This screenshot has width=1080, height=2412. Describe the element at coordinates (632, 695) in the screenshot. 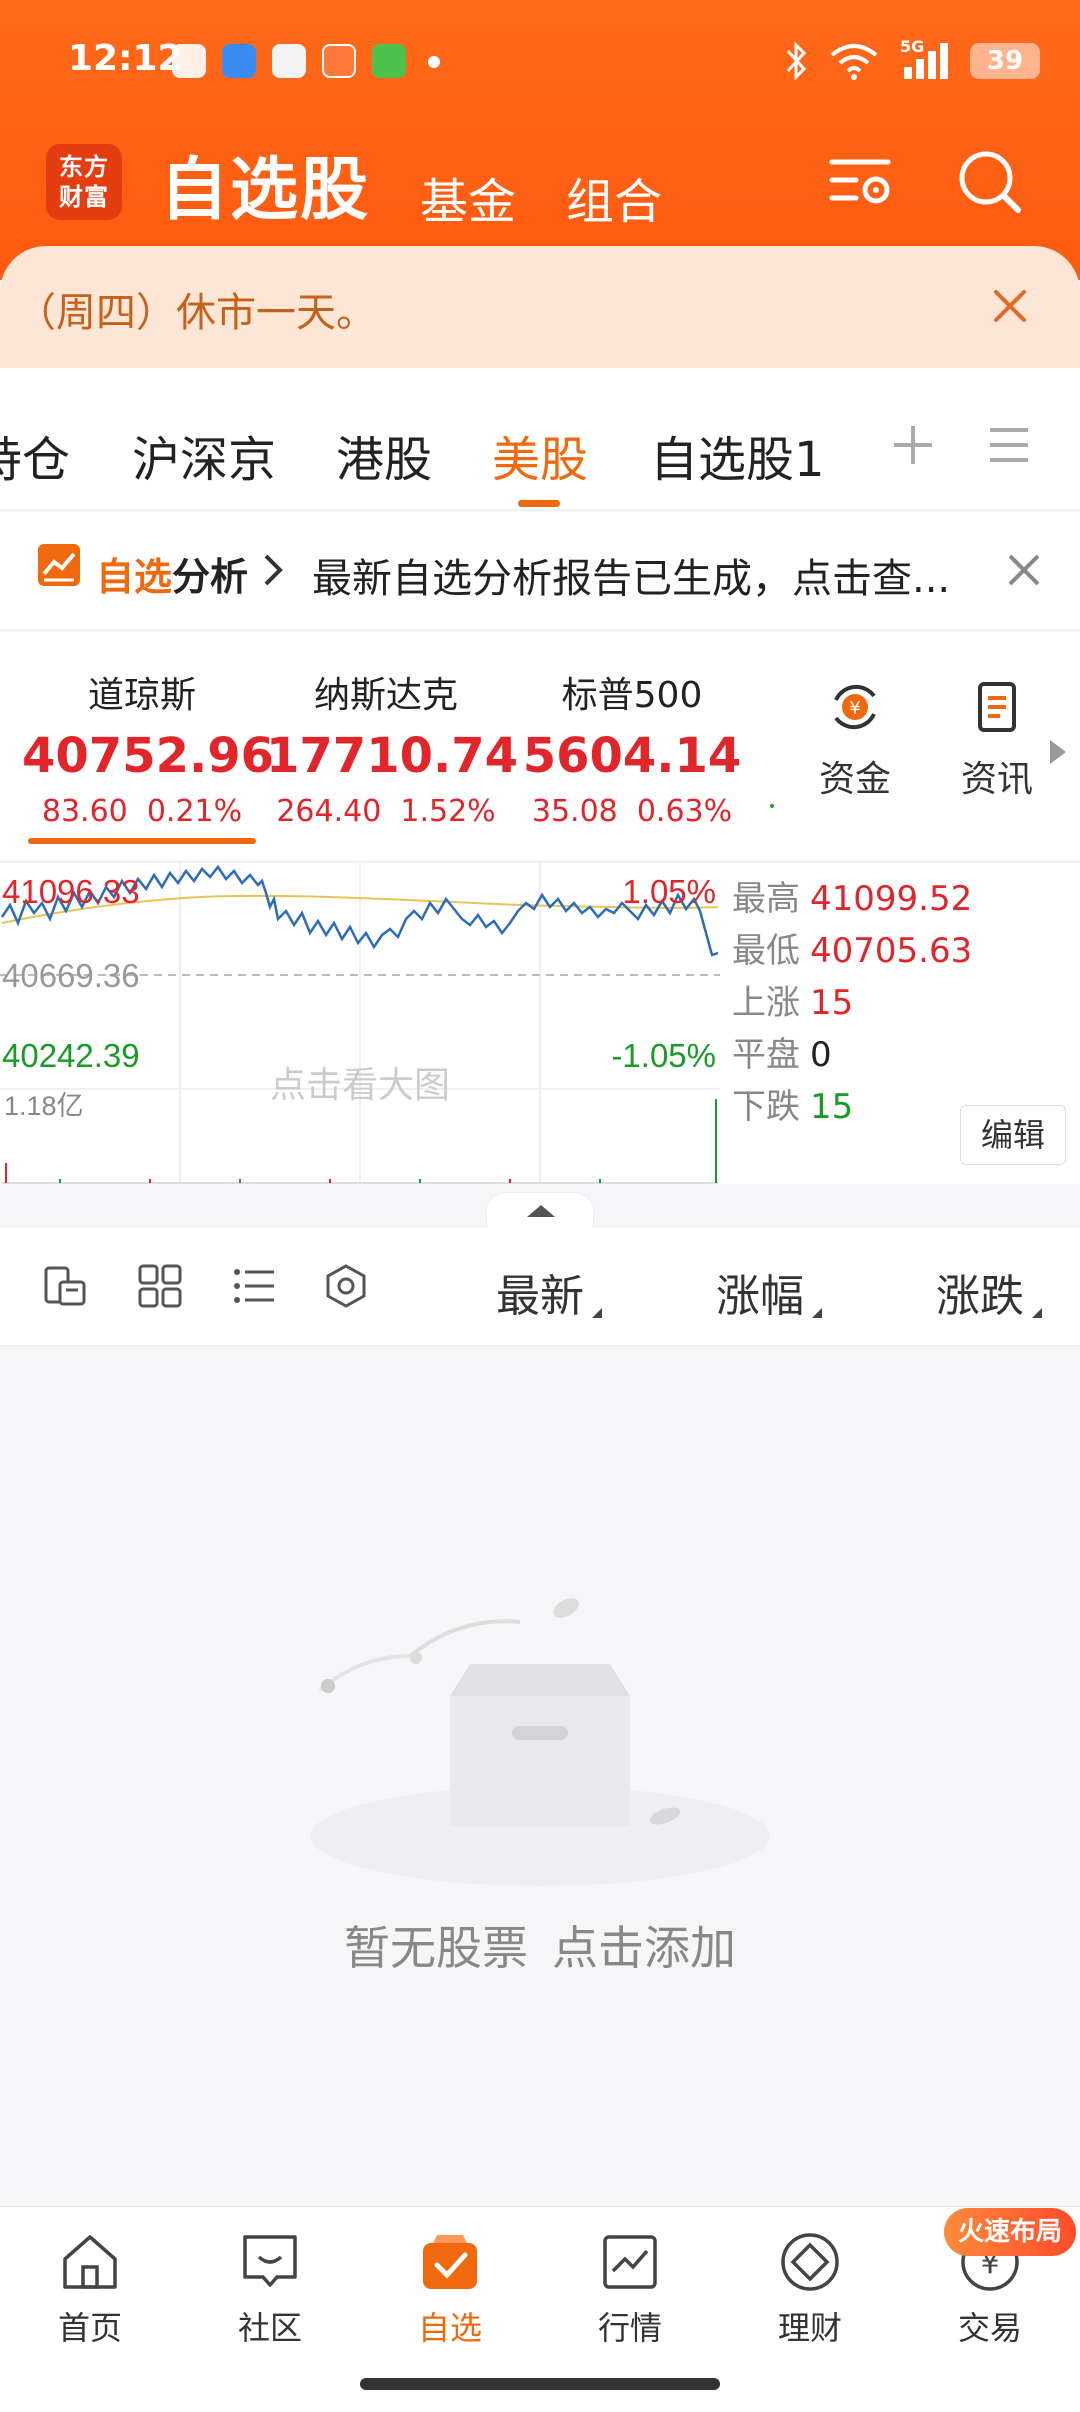

I see `index-name: 标普500` at that location.